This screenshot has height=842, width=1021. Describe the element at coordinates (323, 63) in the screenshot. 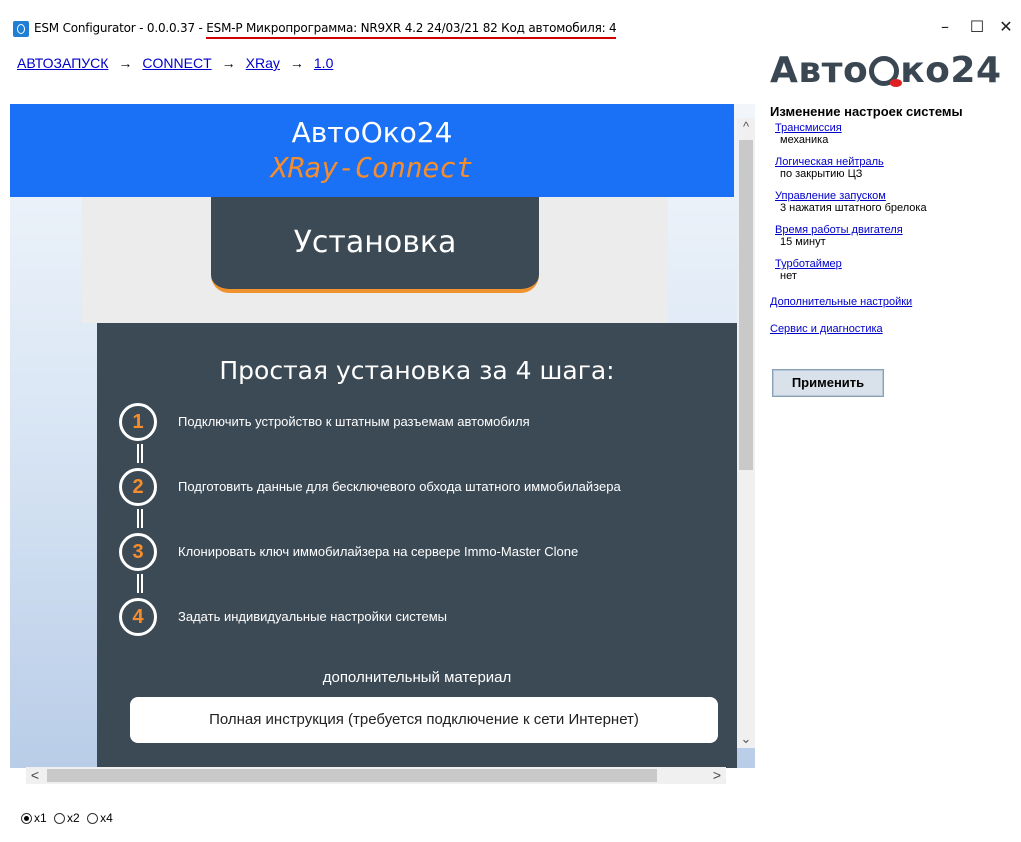

I see `breadcrumb-version: 1.0` at that location.